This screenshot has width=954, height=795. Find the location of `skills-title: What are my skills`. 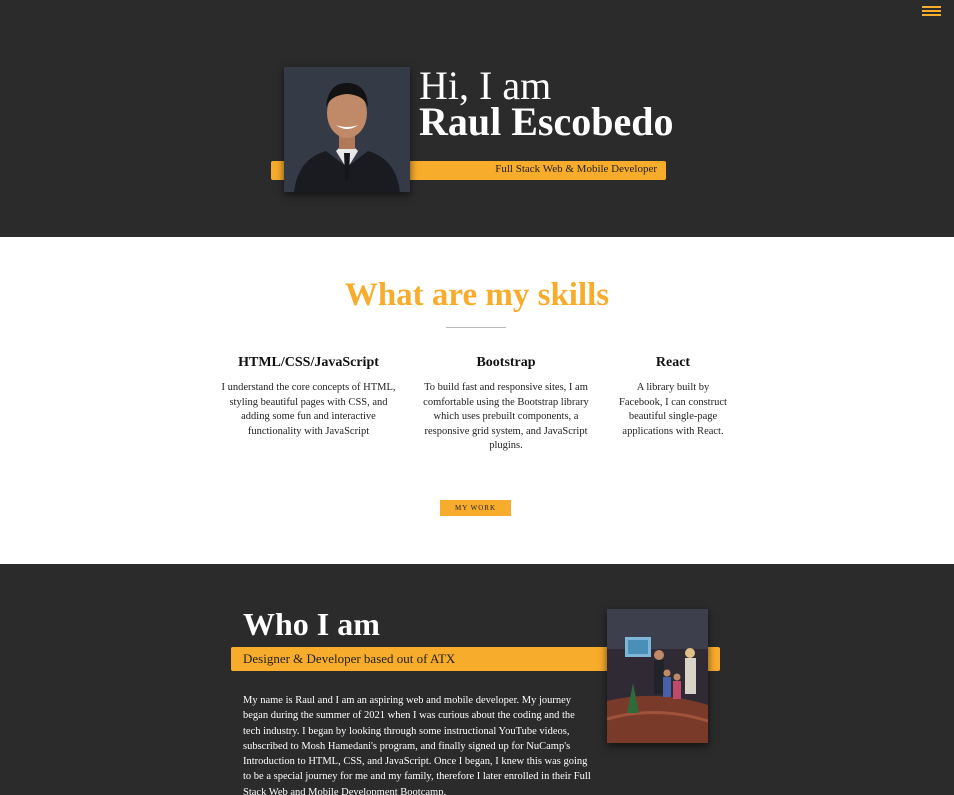

skills-title: What are my skills is located at coordinates (477, 295).